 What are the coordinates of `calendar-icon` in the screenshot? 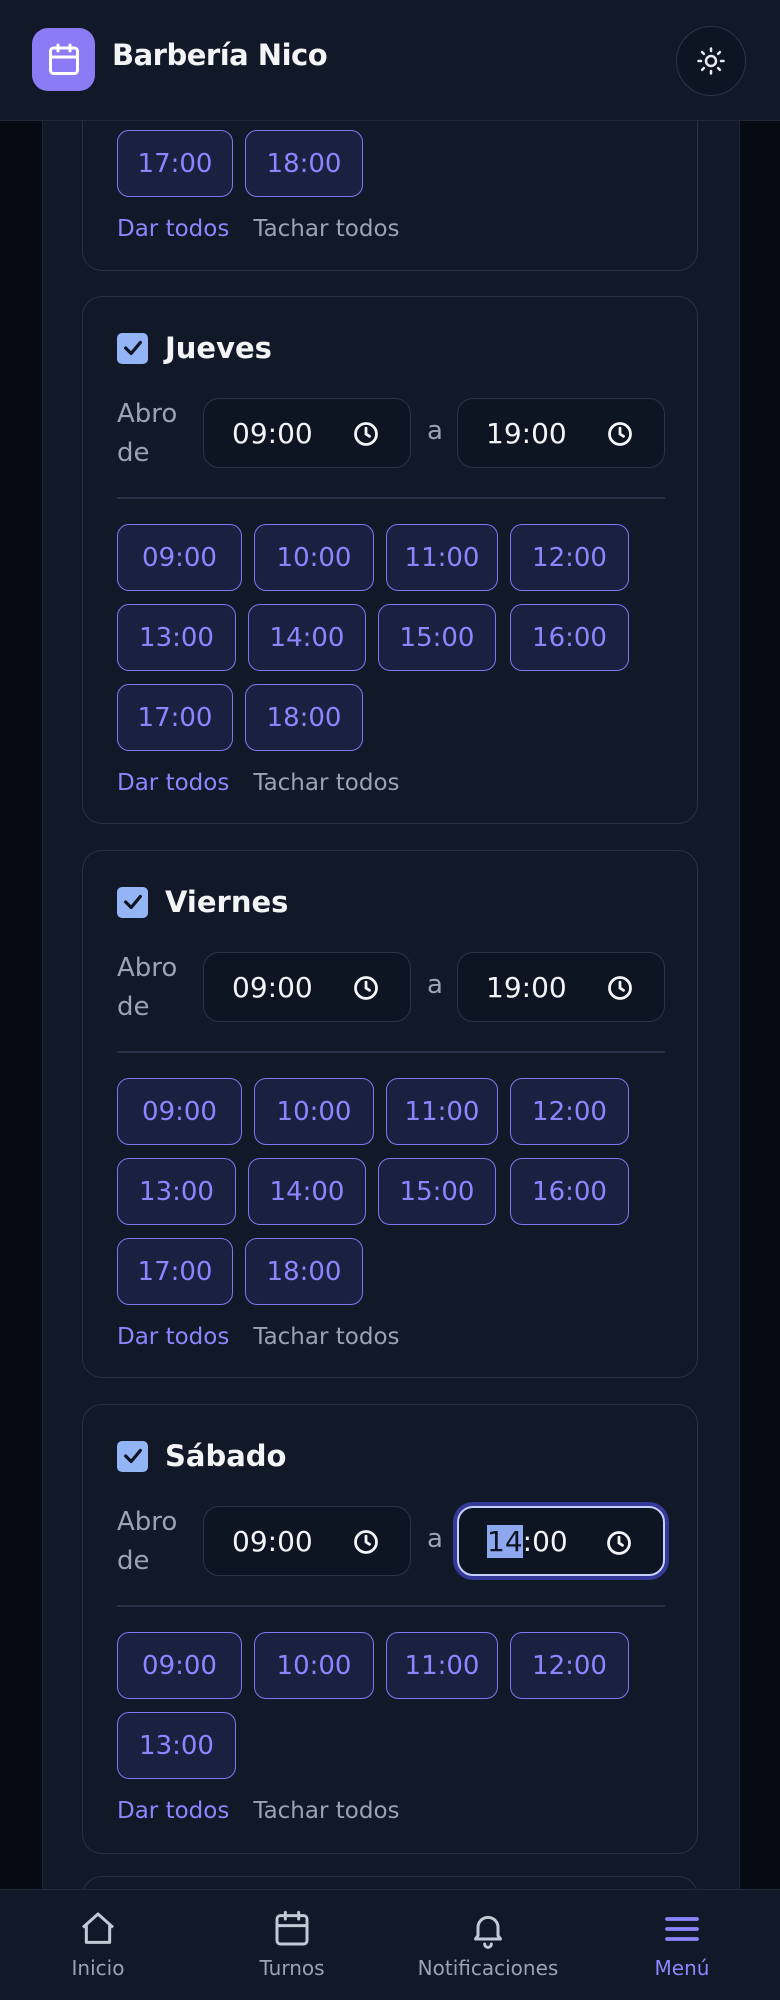 It's located at (292, 1929).